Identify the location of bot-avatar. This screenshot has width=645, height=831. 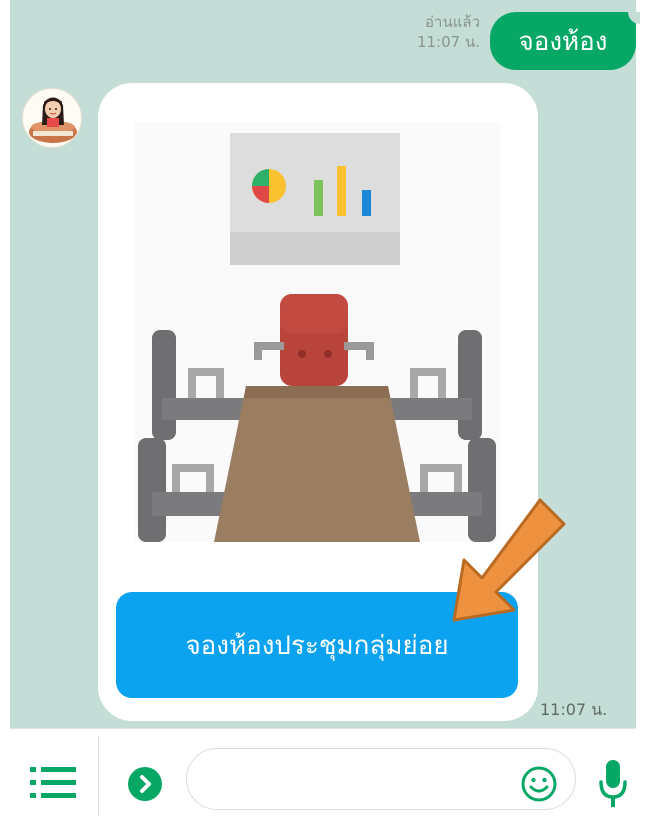
(52, 118).